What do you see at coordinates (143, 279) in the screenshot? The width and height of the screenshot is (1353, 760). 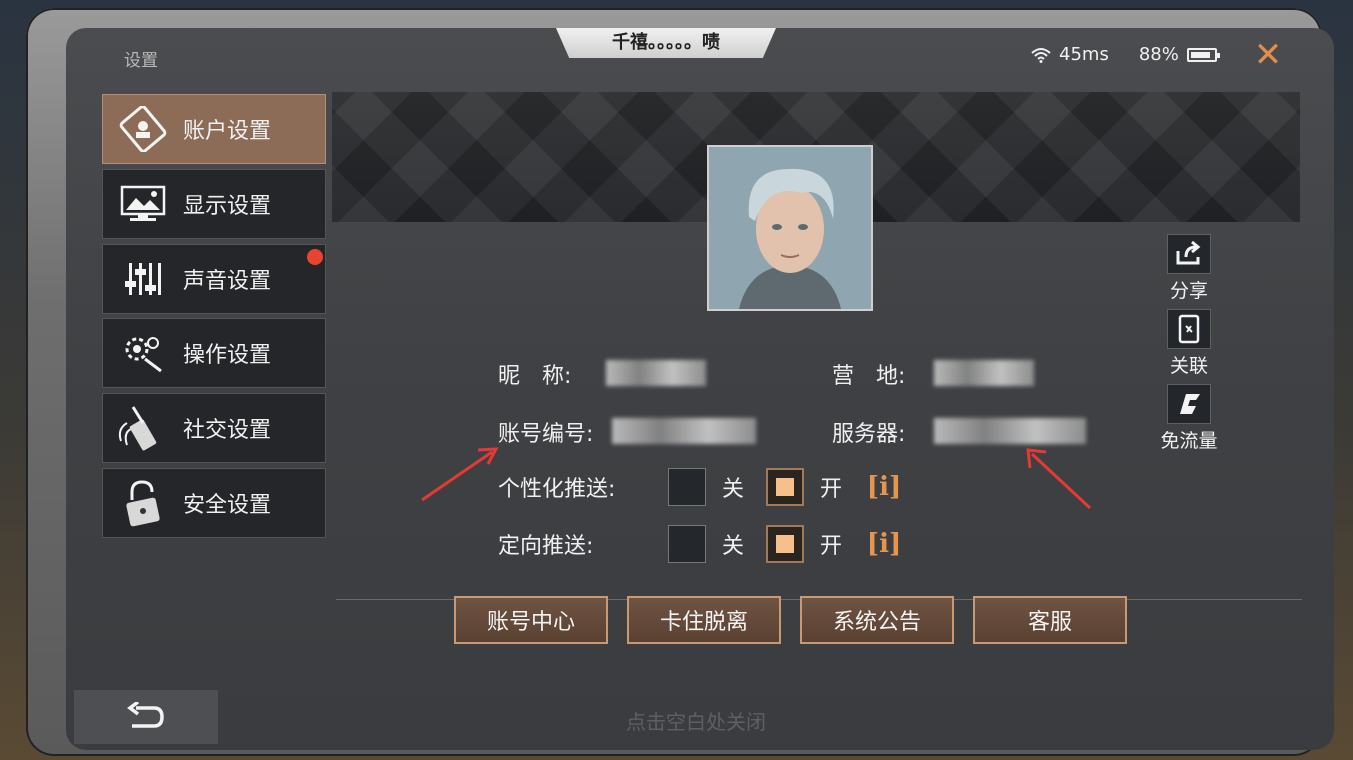 I see `sound-sliders-icon` at bounding box center [143, 279].